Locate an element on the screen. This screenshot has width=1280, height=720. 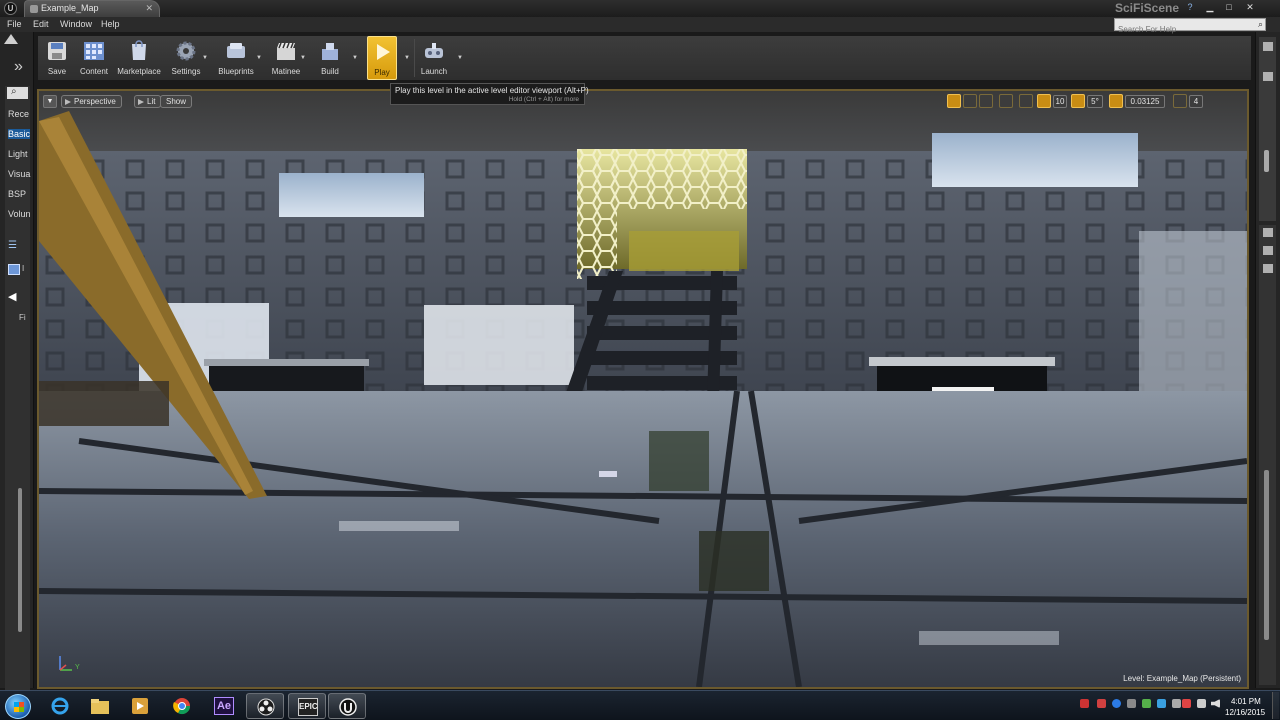
build-button: Build is located at coordinates (330, 58).